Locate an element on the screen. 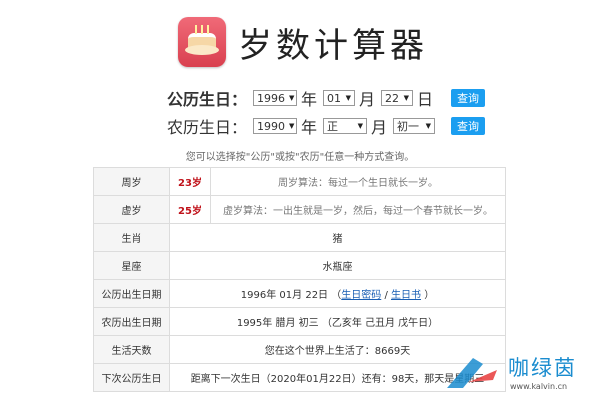 This screenshot has height=395, width=600. day-unit: 日 is located at coordinates (425, 99).